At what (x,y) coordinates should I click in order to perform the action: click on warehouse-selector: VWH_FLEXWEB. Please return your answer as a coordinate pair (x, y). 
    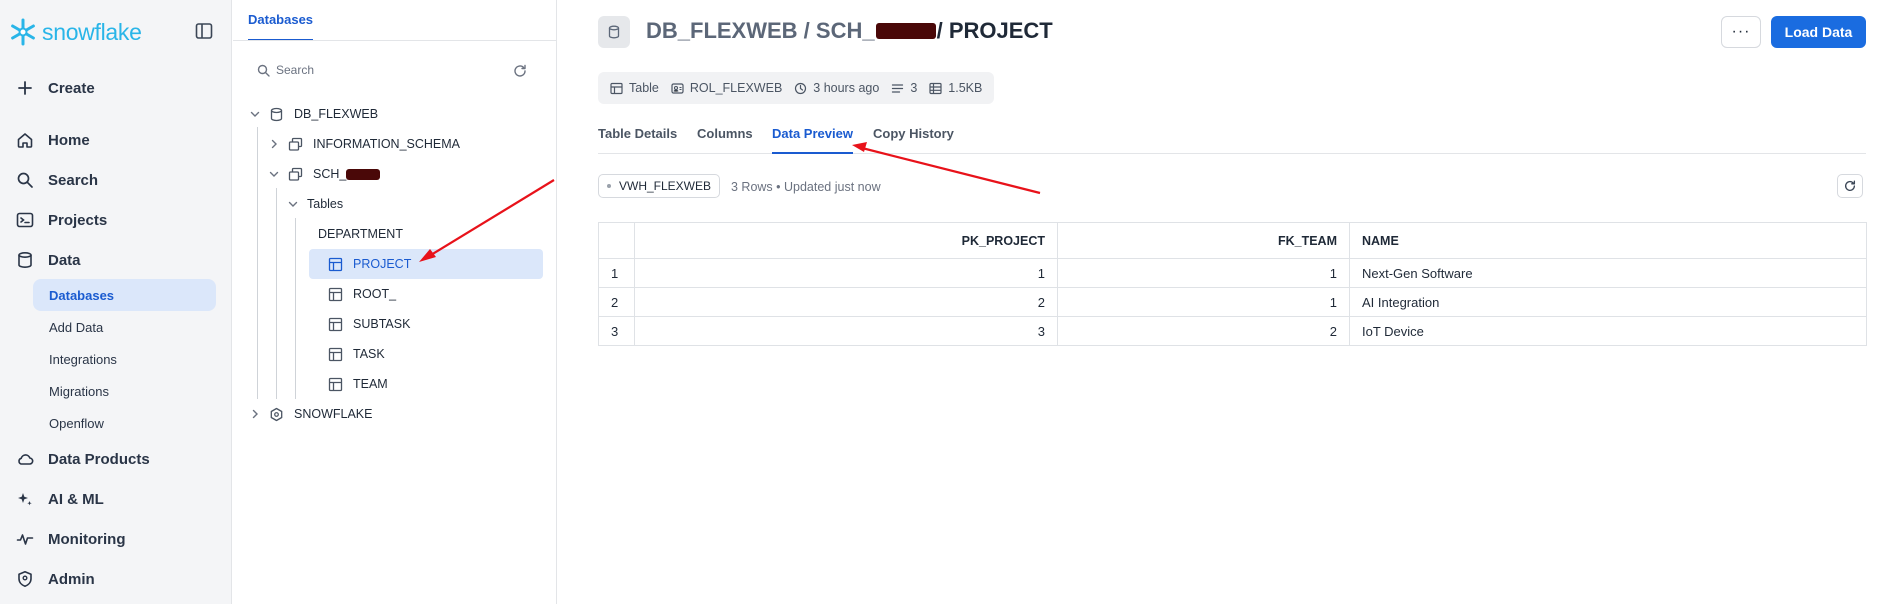
    Looking at the image, I should click on (659, 186).